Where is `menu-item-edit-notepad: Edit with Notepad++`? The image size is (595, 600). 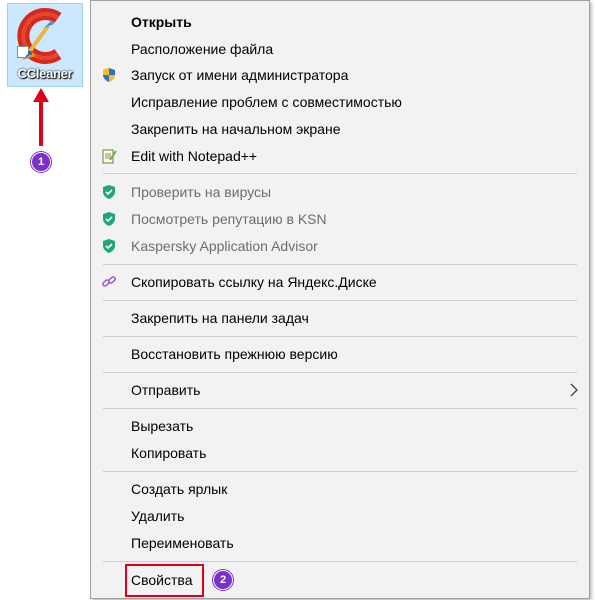
menu-item-edit-notepad: Edit with Notepad++ is located at coordinates (340, 156).